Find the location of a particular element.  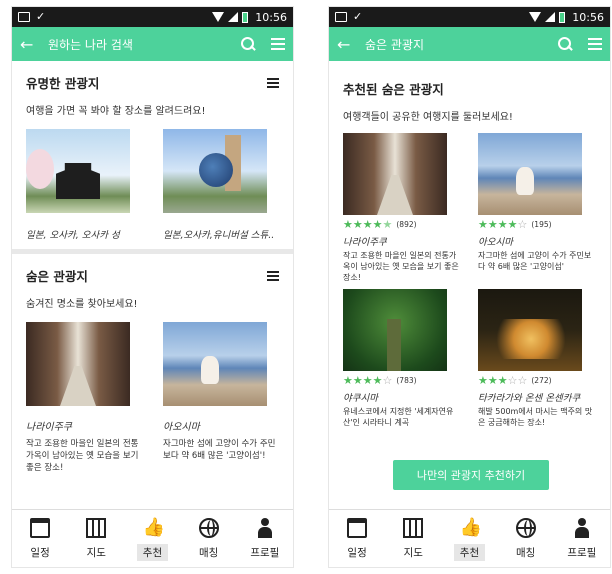

section-subtitle: 여행을 가면 꼭 봐야 할 장소를 알려드려요! is located at coordinates (116, 111).